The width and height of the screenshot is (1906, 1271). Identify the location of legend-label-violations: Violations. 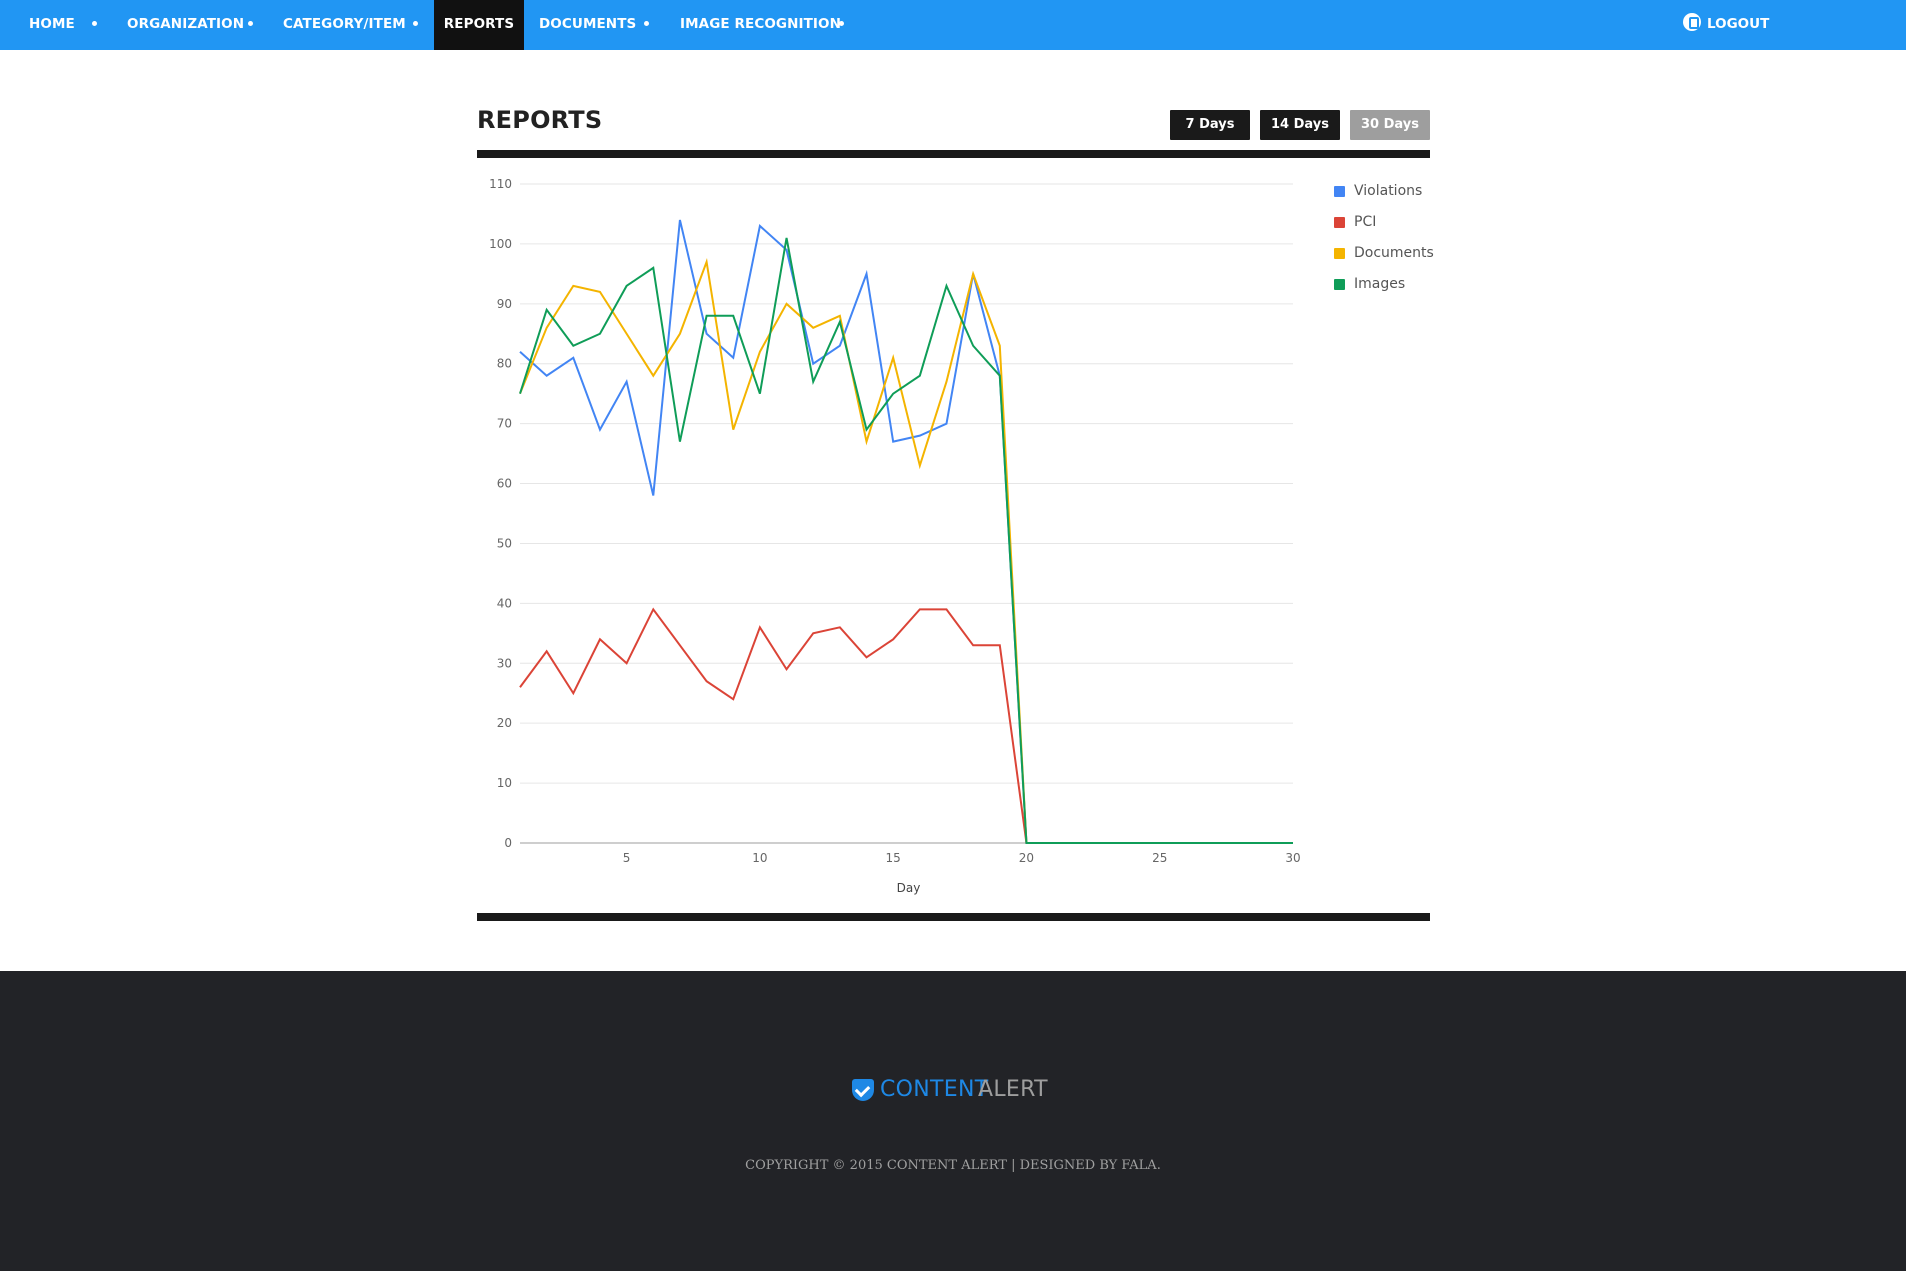
(1388, 191).